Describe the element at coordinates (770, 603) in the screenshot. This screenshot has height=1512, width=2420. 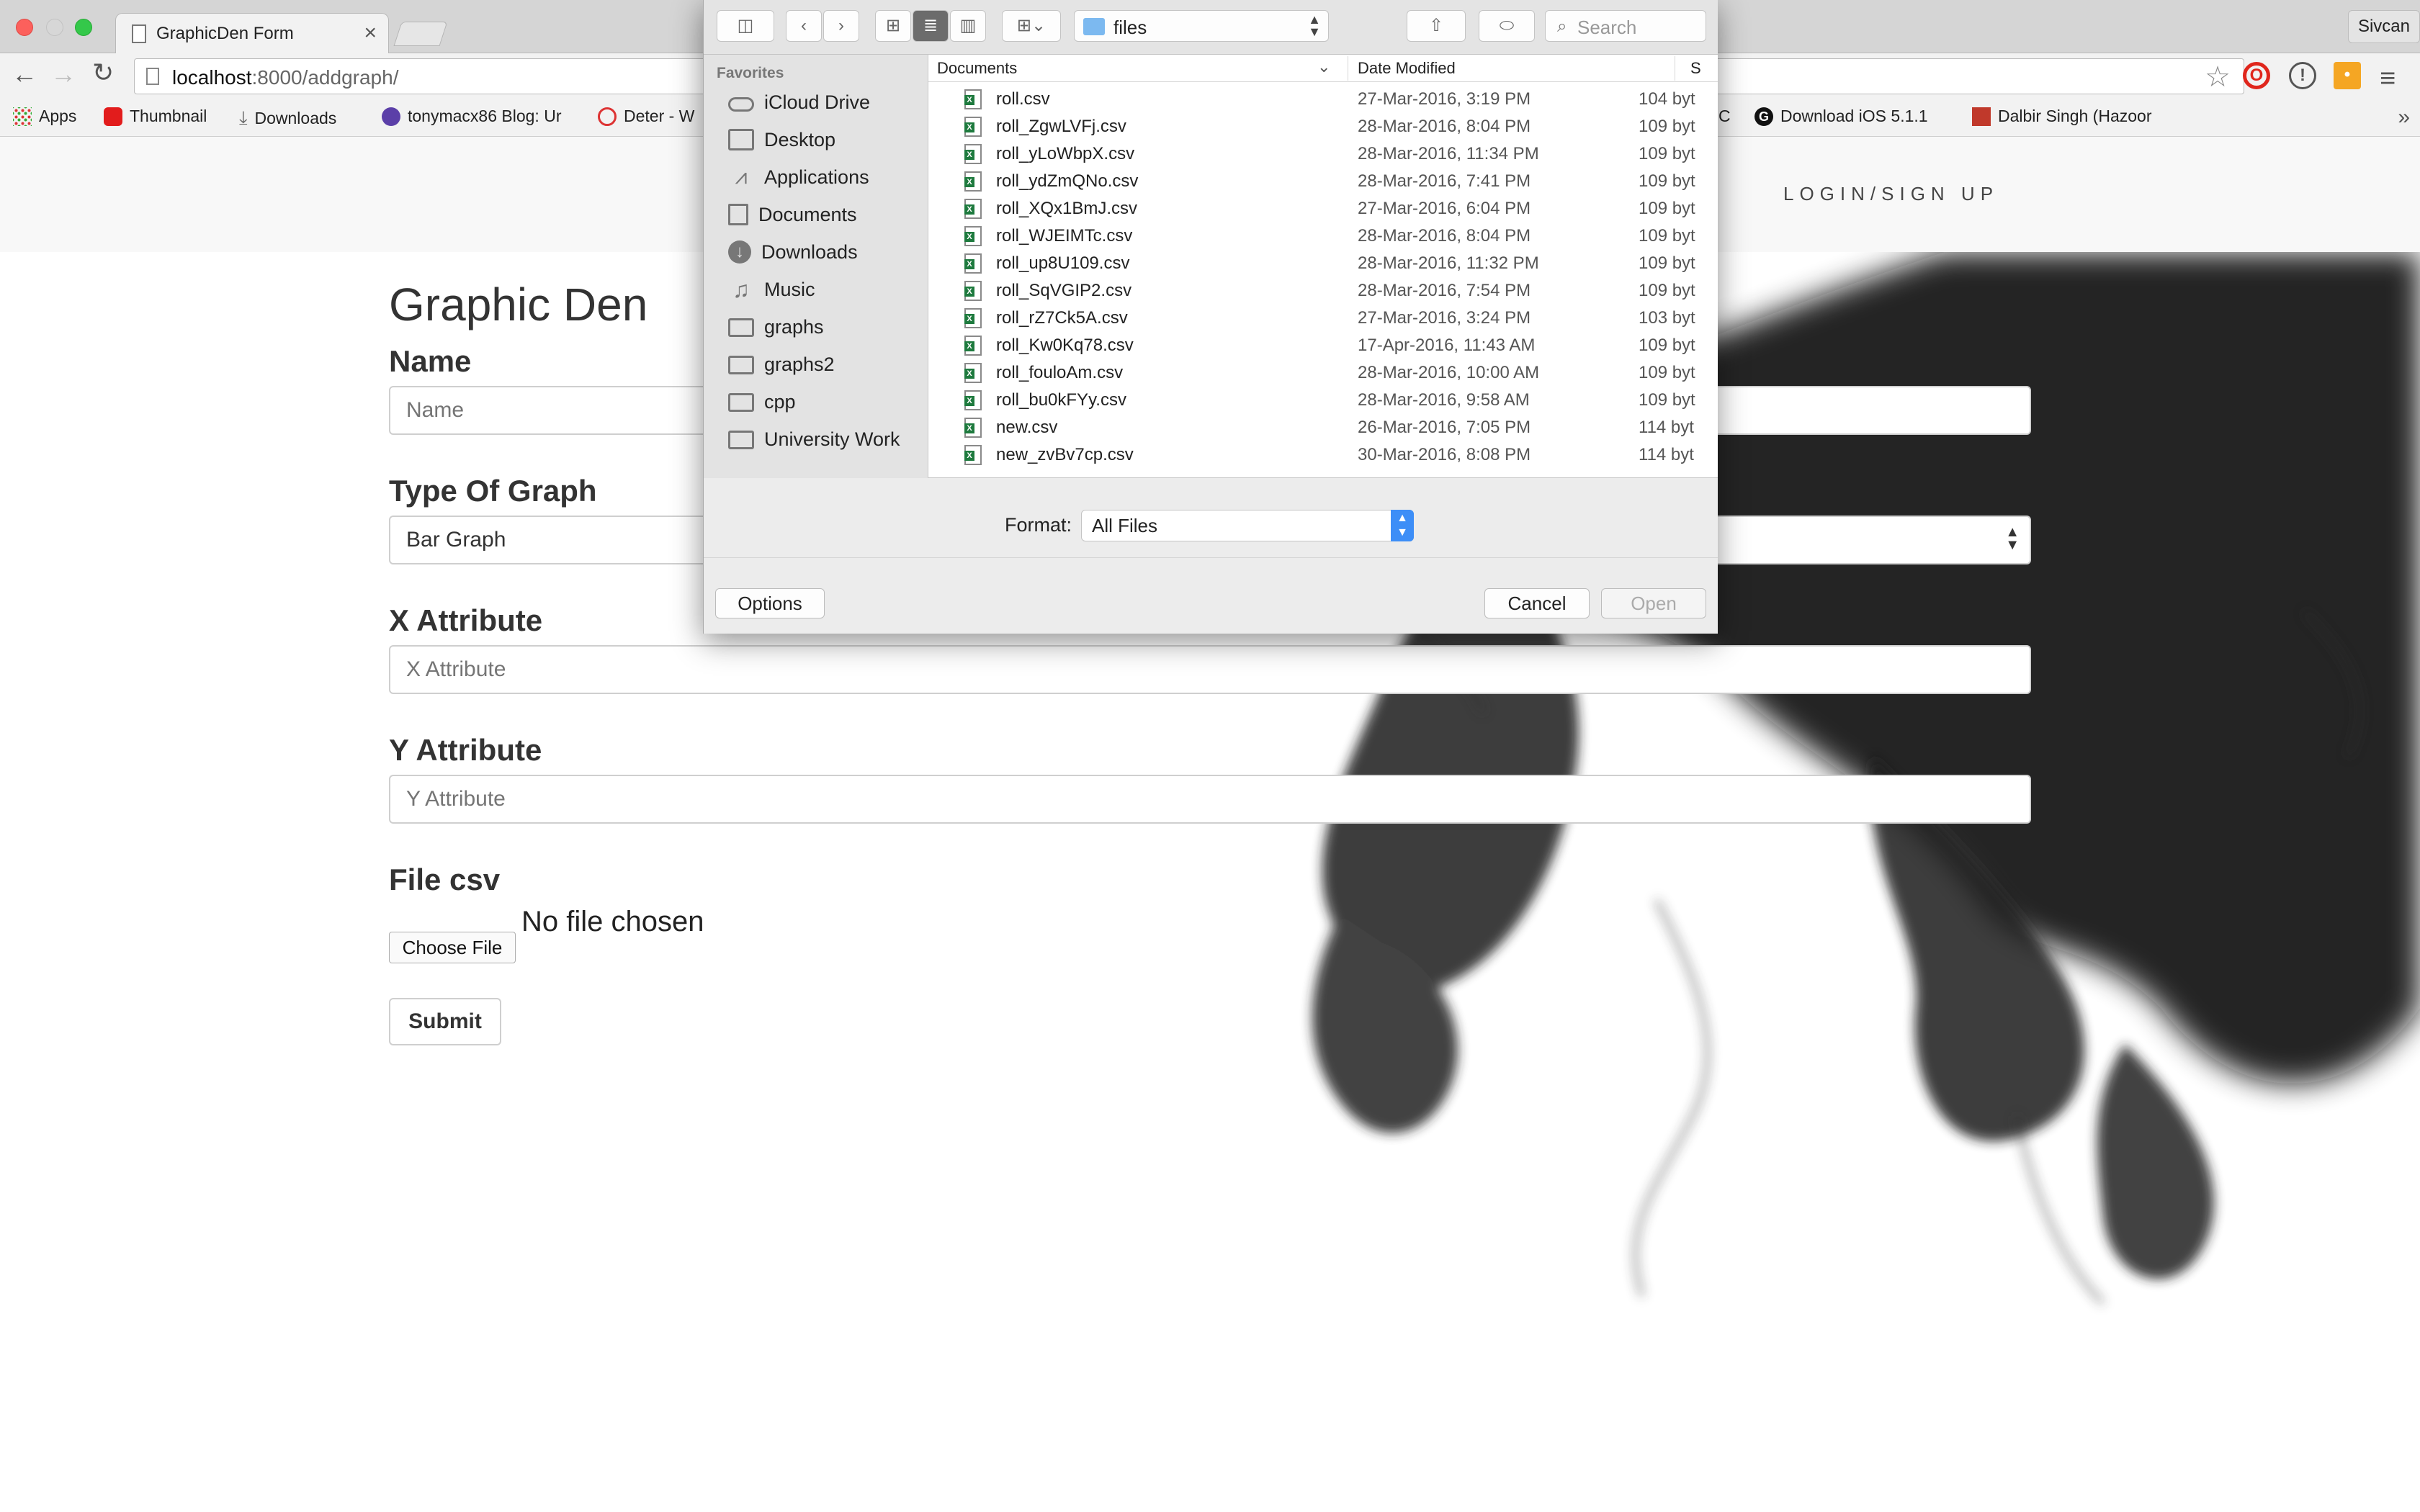
I see `options-button: Options` at that location.